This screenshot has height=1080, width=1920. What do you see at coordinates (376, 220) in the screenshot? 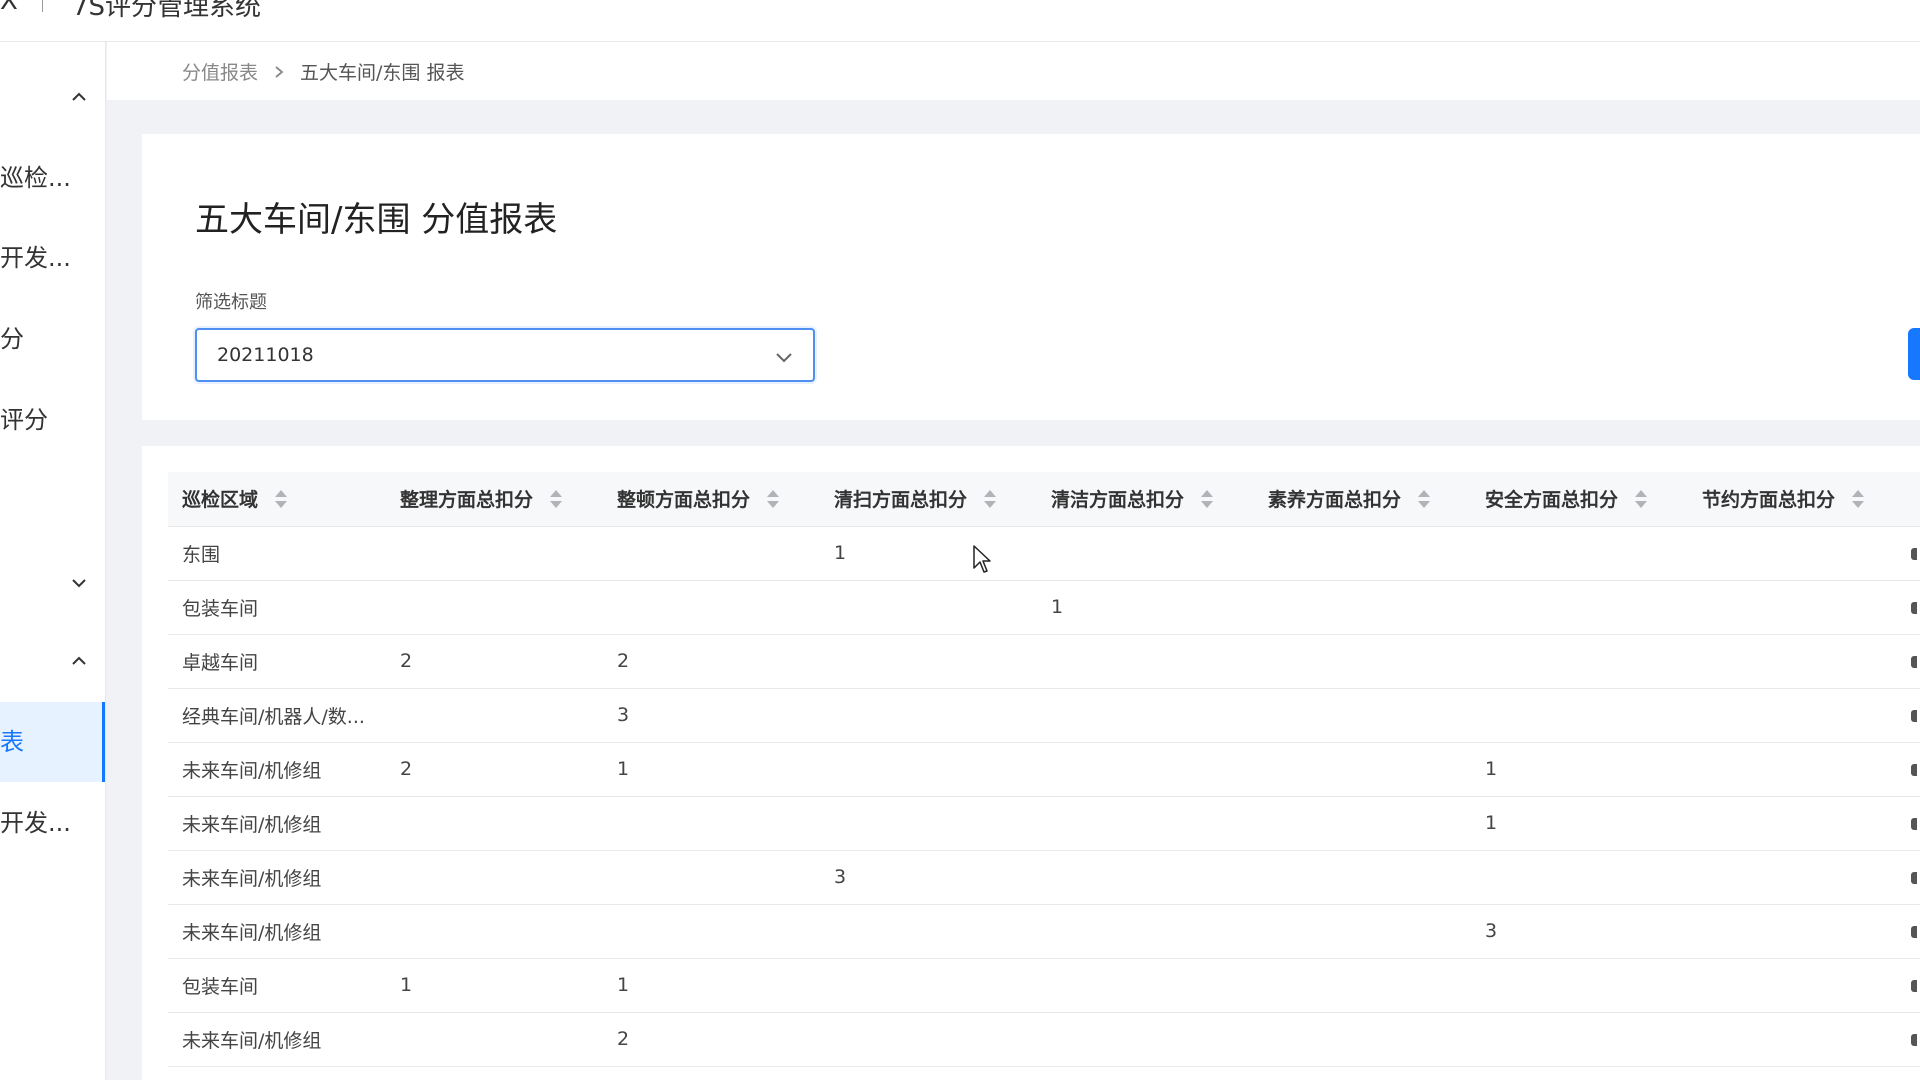
I see `page-title: 五大车间/东围 分值报表` at bounding box center [376, 220].